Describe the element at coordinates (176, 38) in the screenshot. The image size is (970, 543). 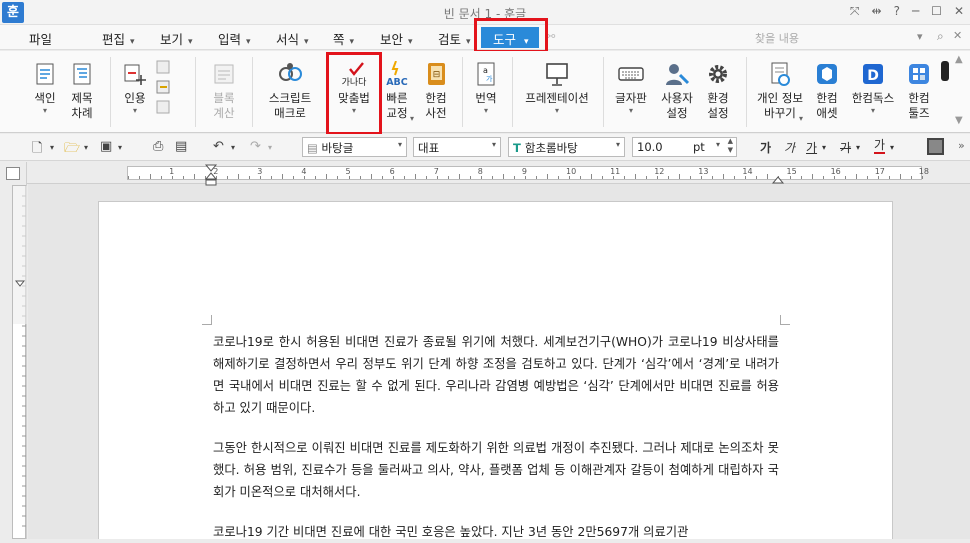
I see `menu-view: 보기 ▾` at that location.